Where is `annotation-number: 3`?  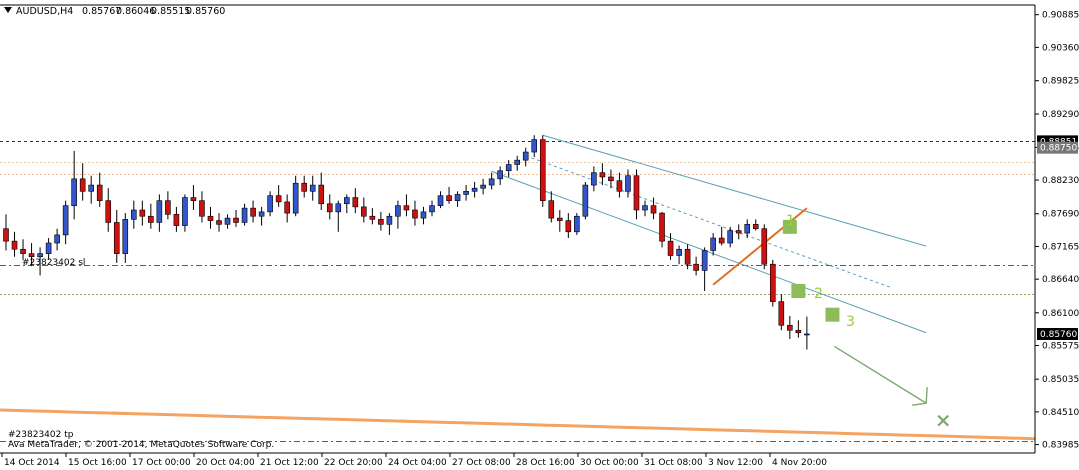 annotation-number: 3 is located at coordinates (850, 322).